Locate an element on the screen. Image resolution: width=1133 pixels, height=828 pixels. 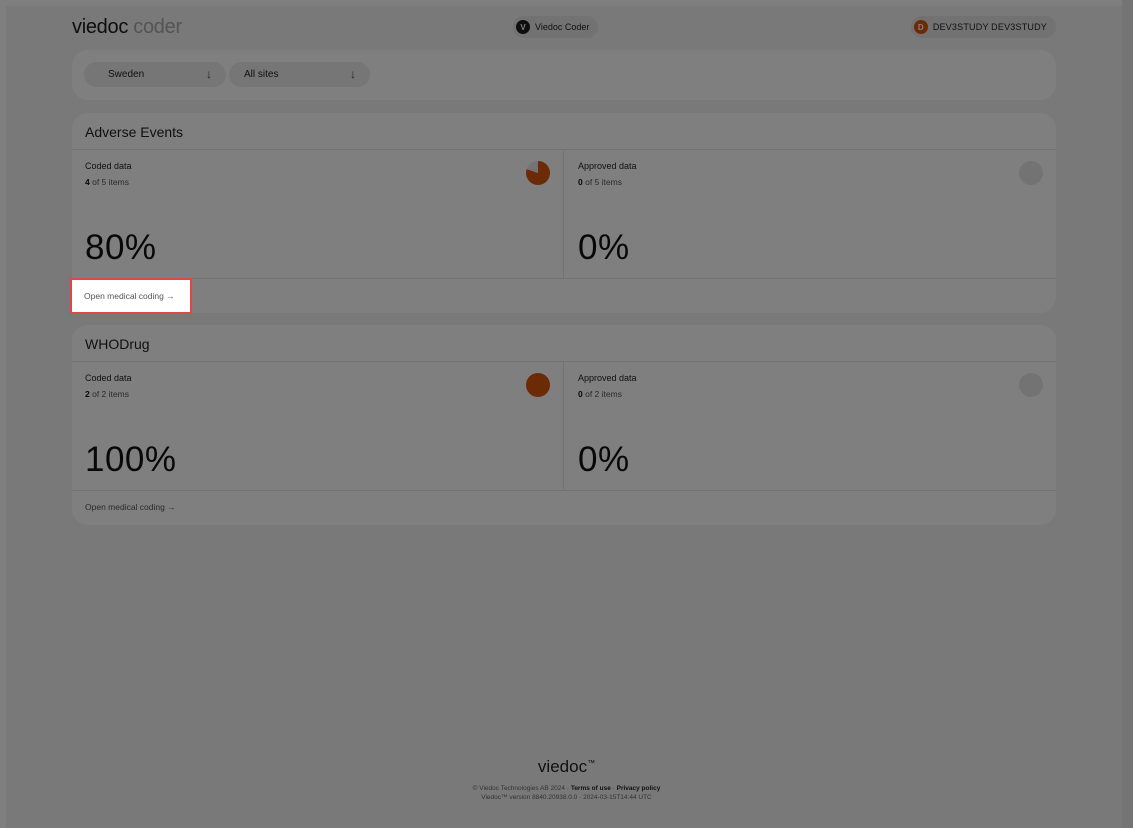
approved-count-suffix: of 5 items is located at coordinates (602, 182).